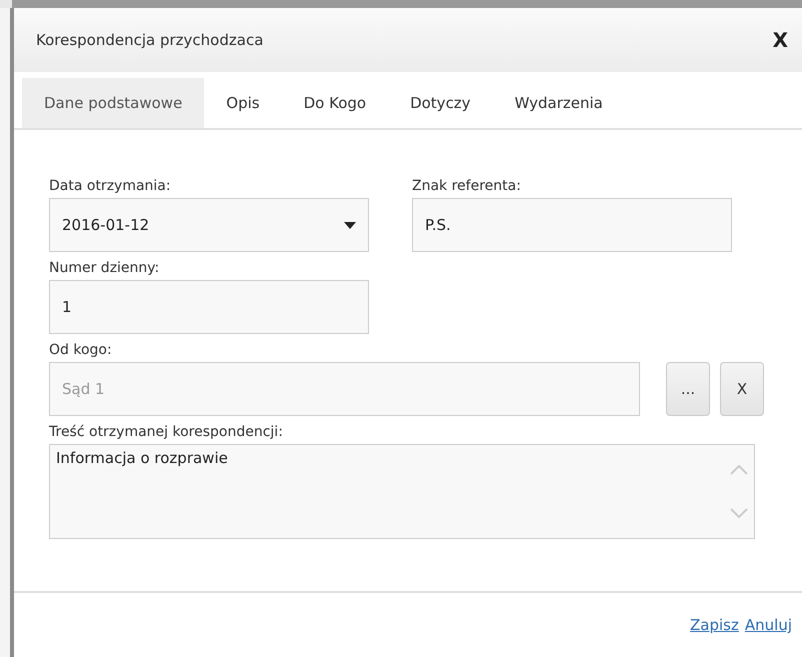 This screenshot has height=657, width=802. I want to click on tab: Dotyczy, so click(440, 103).